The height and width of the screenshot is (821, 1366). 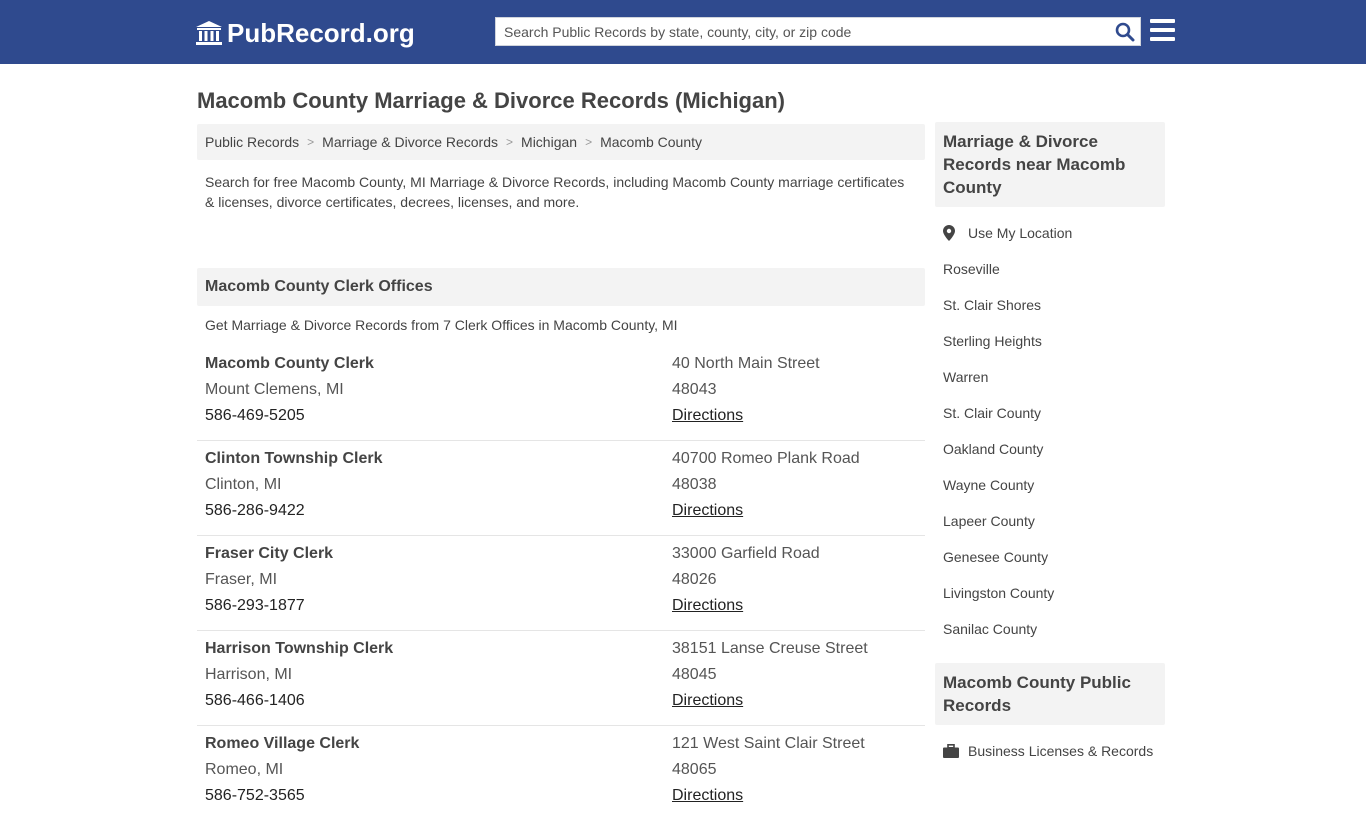 What do you see at coordinates (1061, 751) in the screenshot?
I see `business-licenses-label: Business Licenses & Records` at bounding box center [1061, 751].